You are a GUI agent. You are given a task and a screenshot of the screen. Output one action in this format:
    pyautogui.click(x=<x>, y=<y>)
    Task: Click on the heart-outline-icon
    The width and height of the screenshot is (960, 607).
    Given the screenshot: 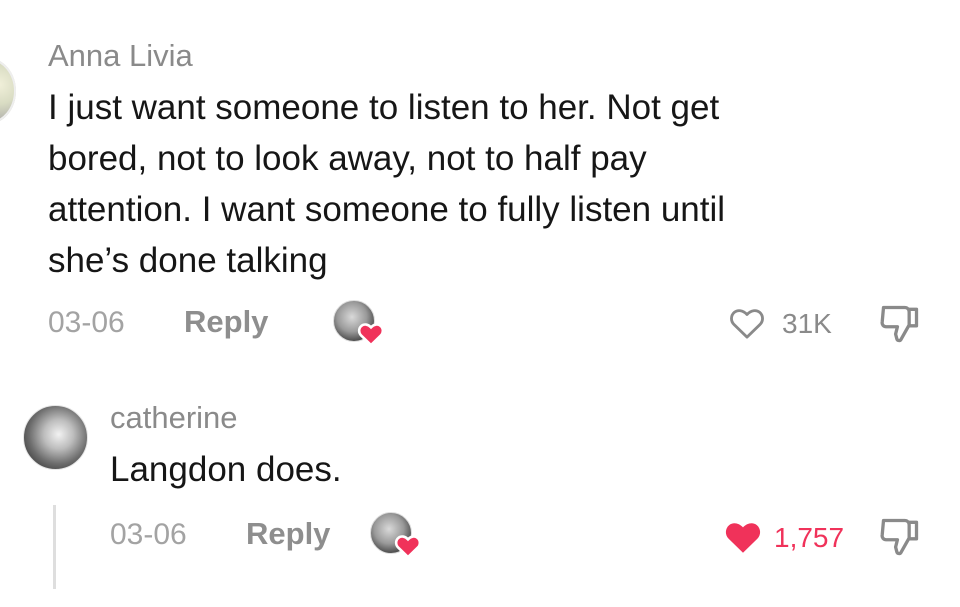 What is the action you would take?
    pyautogui.click(x=747, y=323)
    